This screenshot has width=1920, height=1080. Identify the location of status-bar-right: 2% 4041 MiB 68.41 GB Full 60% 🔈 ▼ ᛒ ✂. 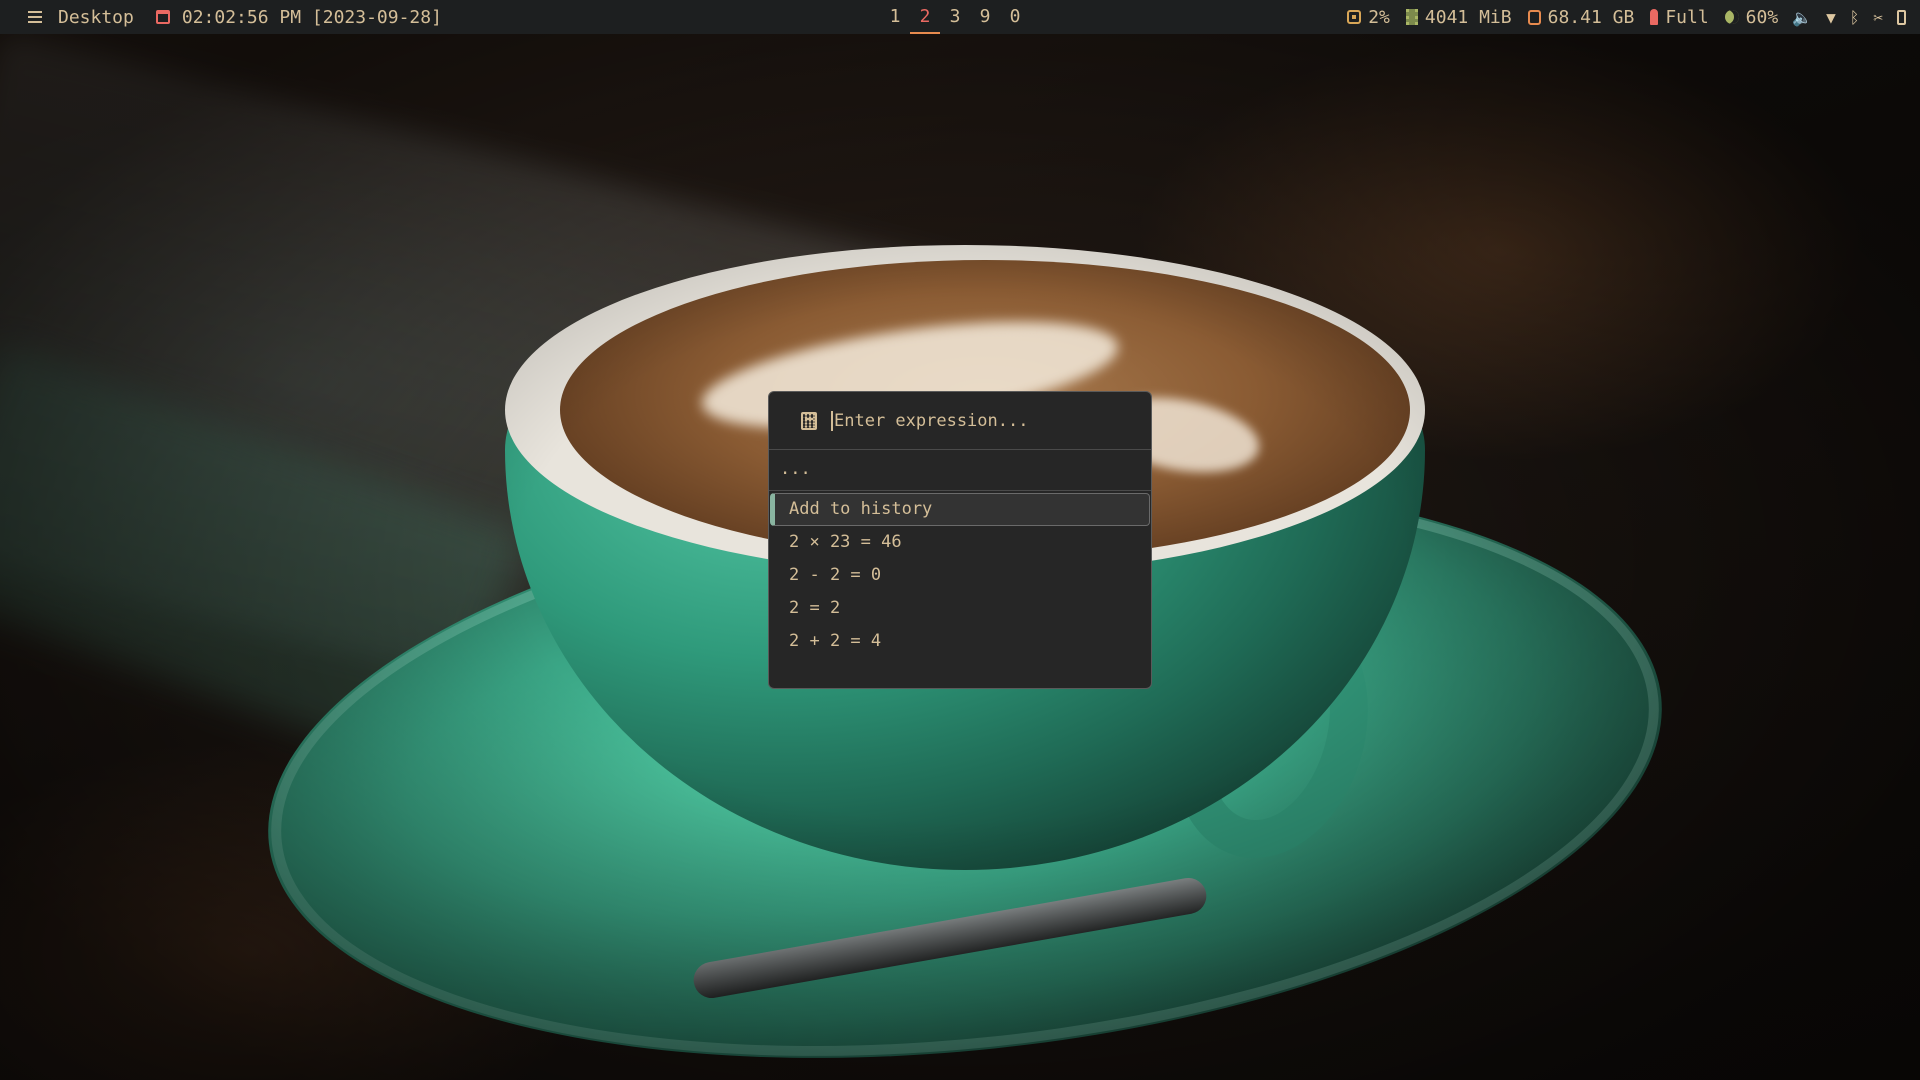
(1618, 17).